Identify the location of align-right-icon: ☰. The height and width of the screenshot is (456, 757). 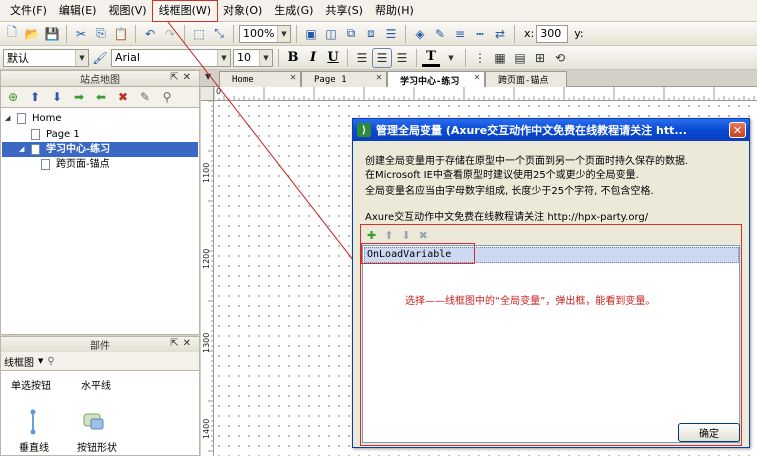
(402, 58).